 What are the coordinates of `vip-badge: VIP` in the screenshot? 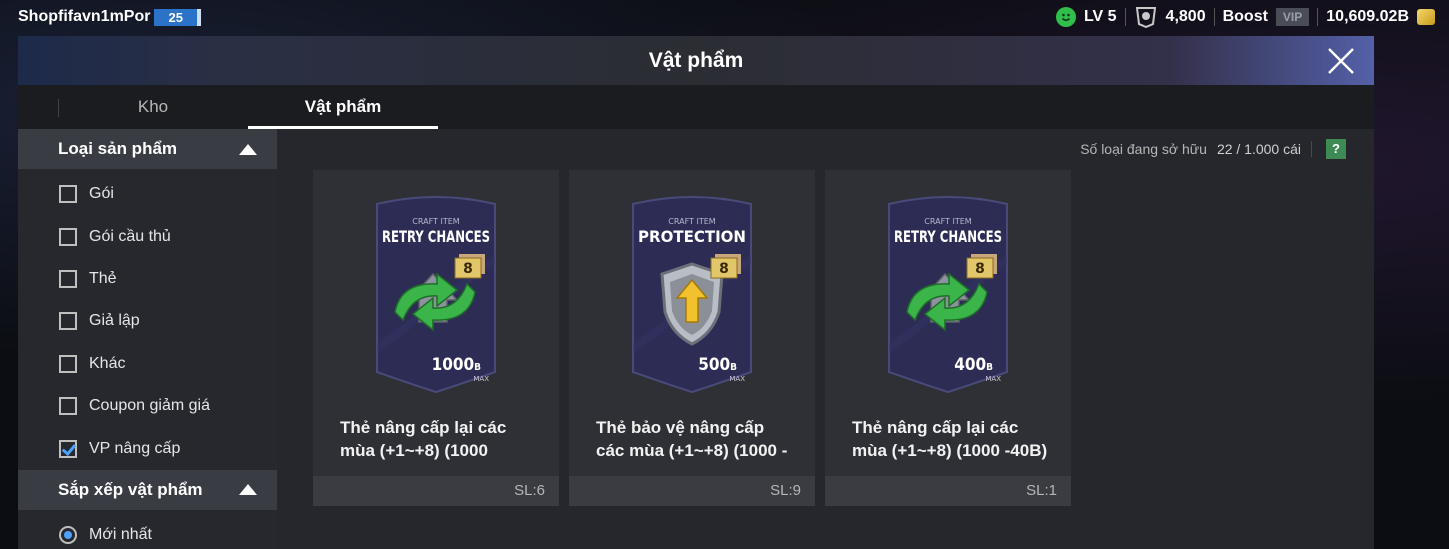 It's located at (1292, 17).